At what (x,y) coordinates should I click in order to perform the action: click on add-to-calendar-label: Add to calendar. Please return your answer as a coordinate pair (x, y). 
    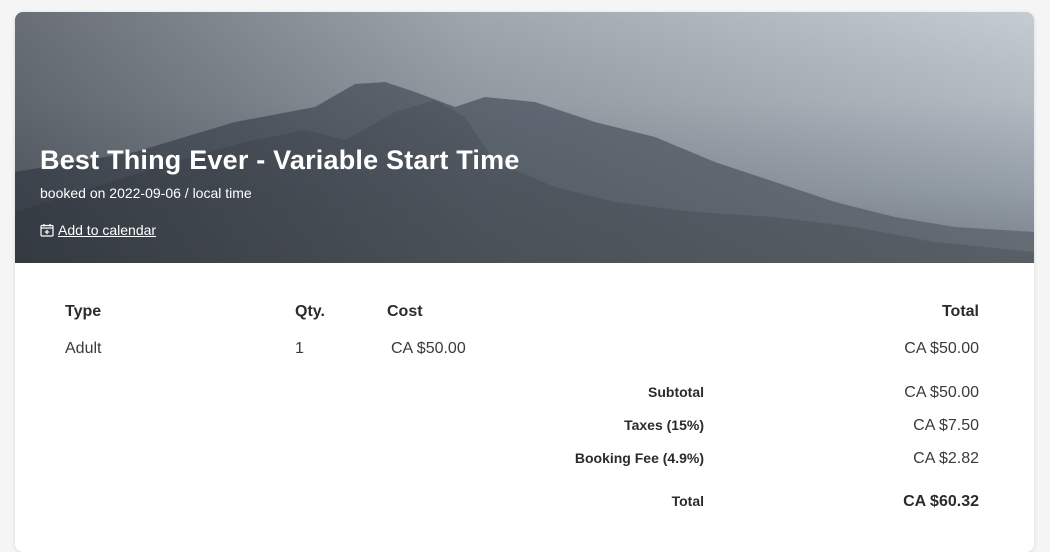
    Looking at the image, I should click on (107, 230).